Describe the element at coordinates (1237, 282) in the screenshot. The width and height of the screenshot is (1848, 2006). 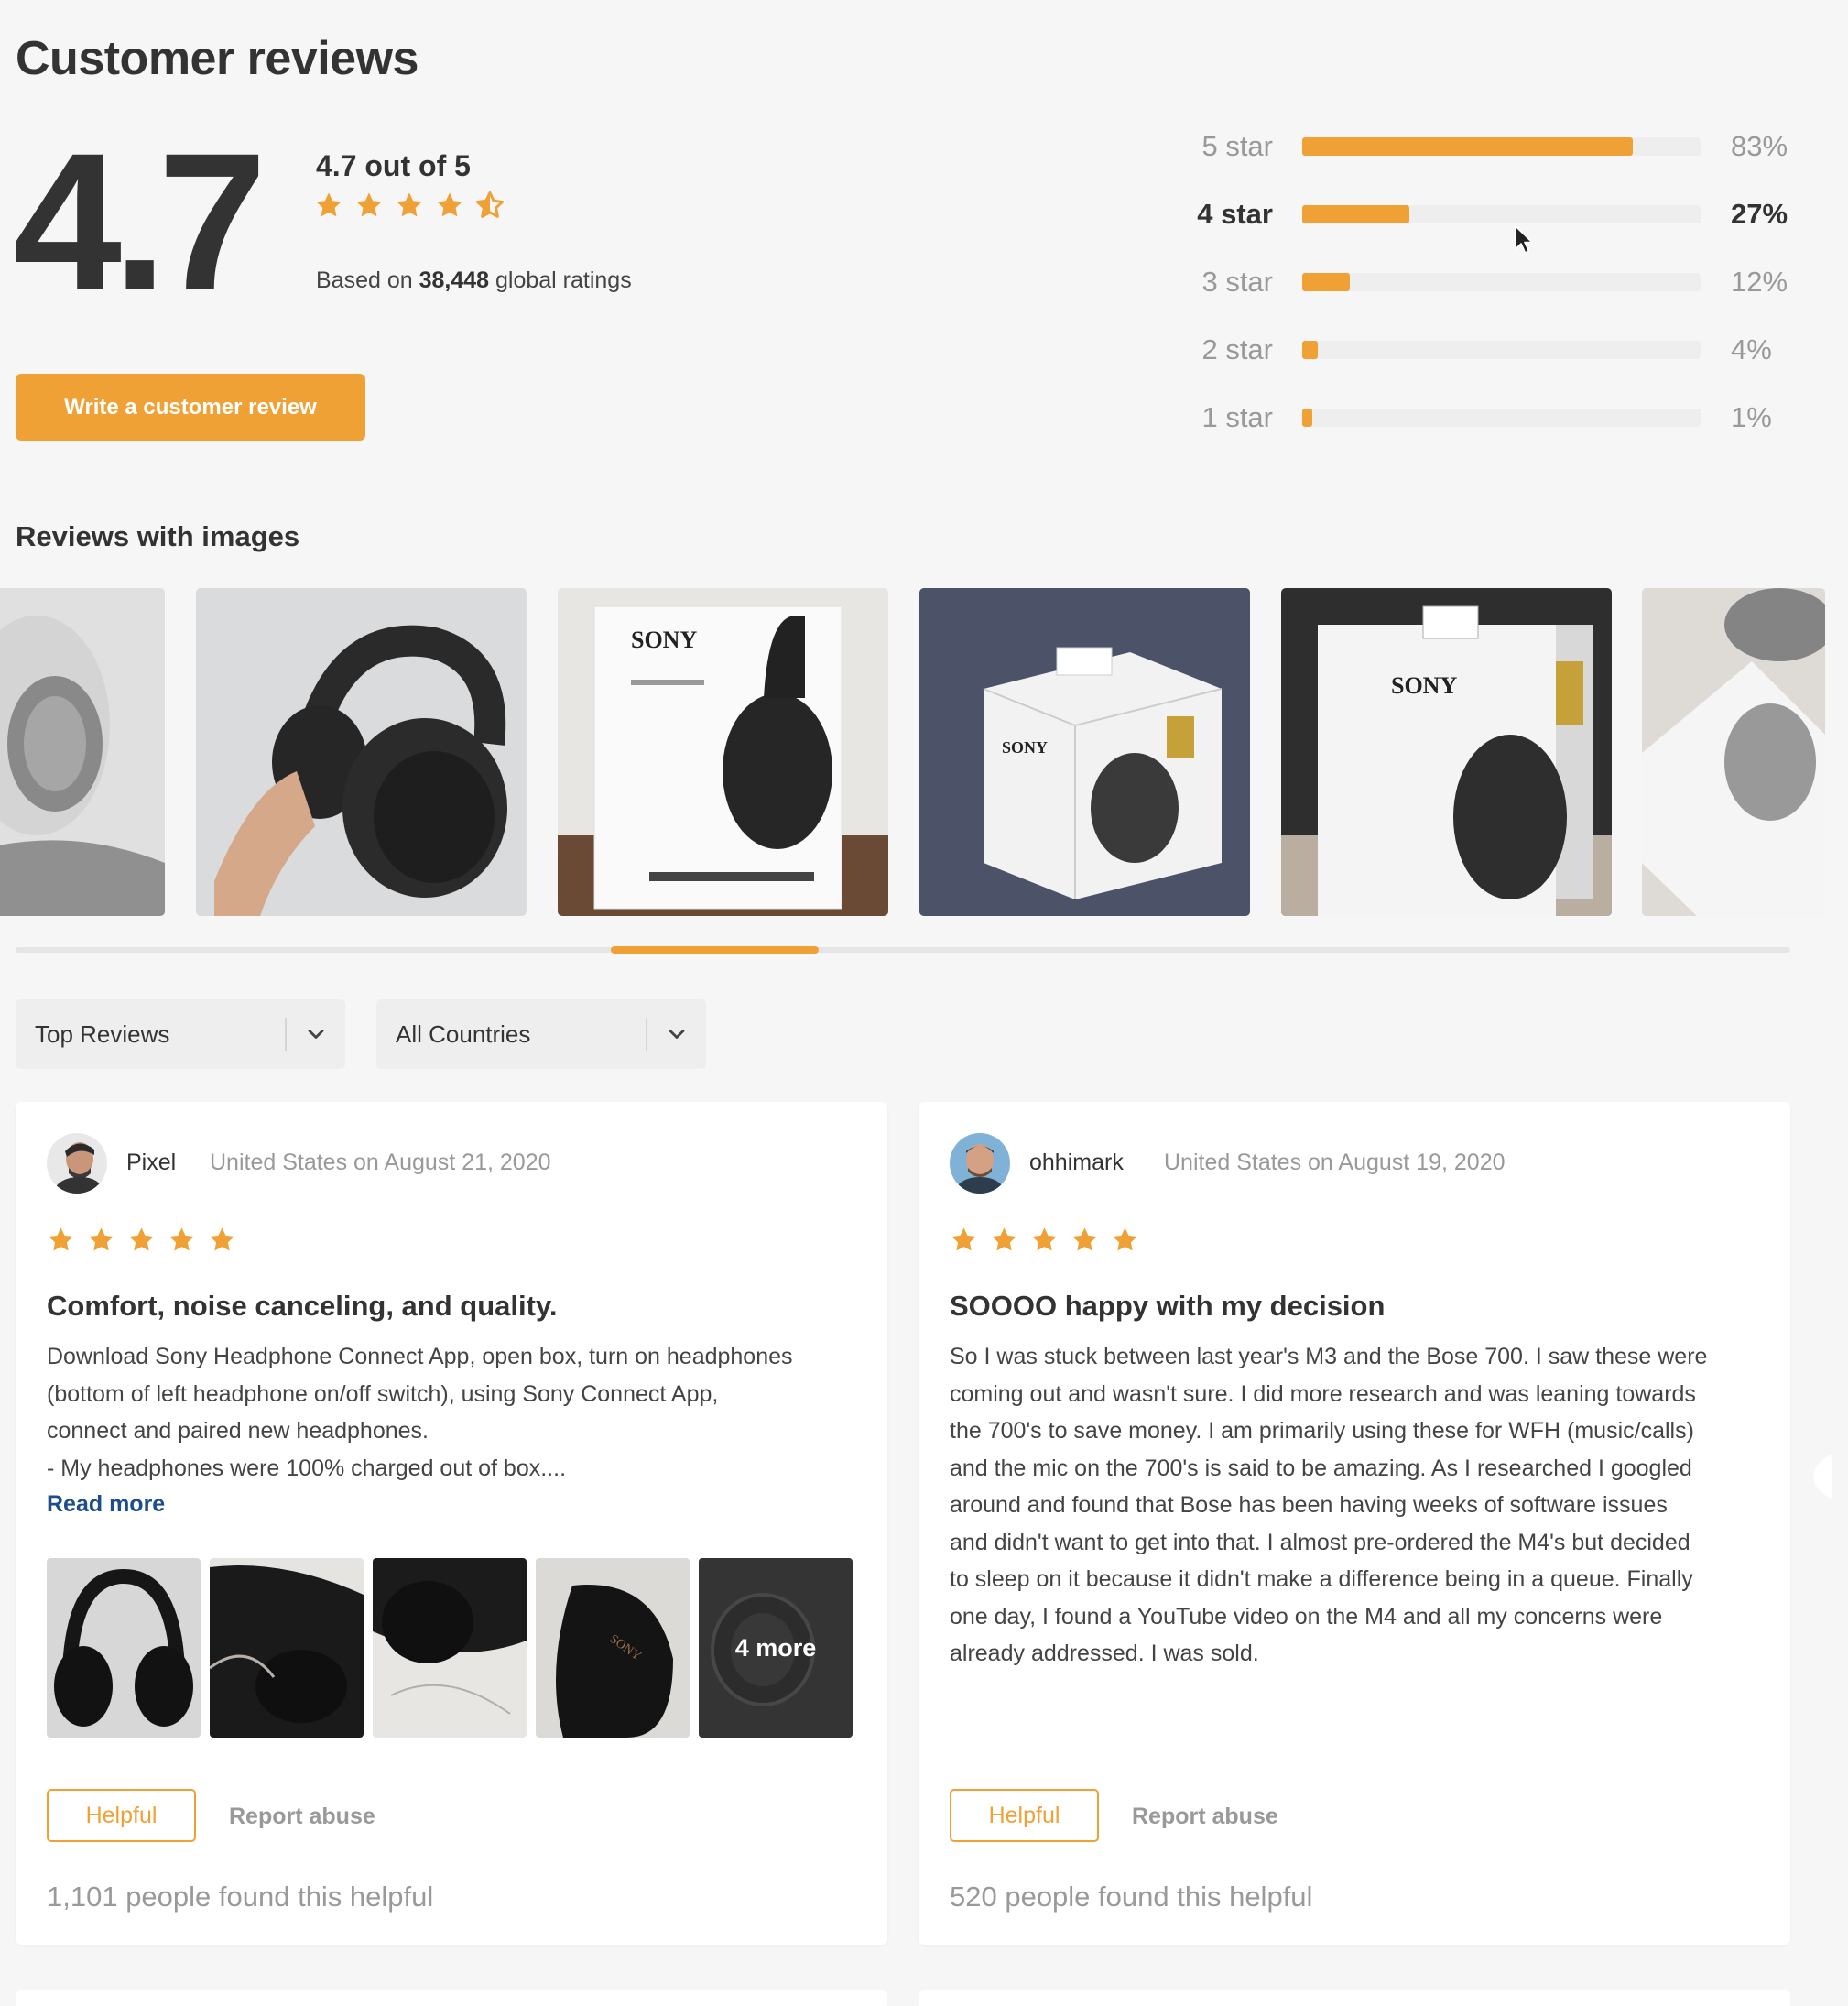
I see `histogram-label: 3 star` at that location.